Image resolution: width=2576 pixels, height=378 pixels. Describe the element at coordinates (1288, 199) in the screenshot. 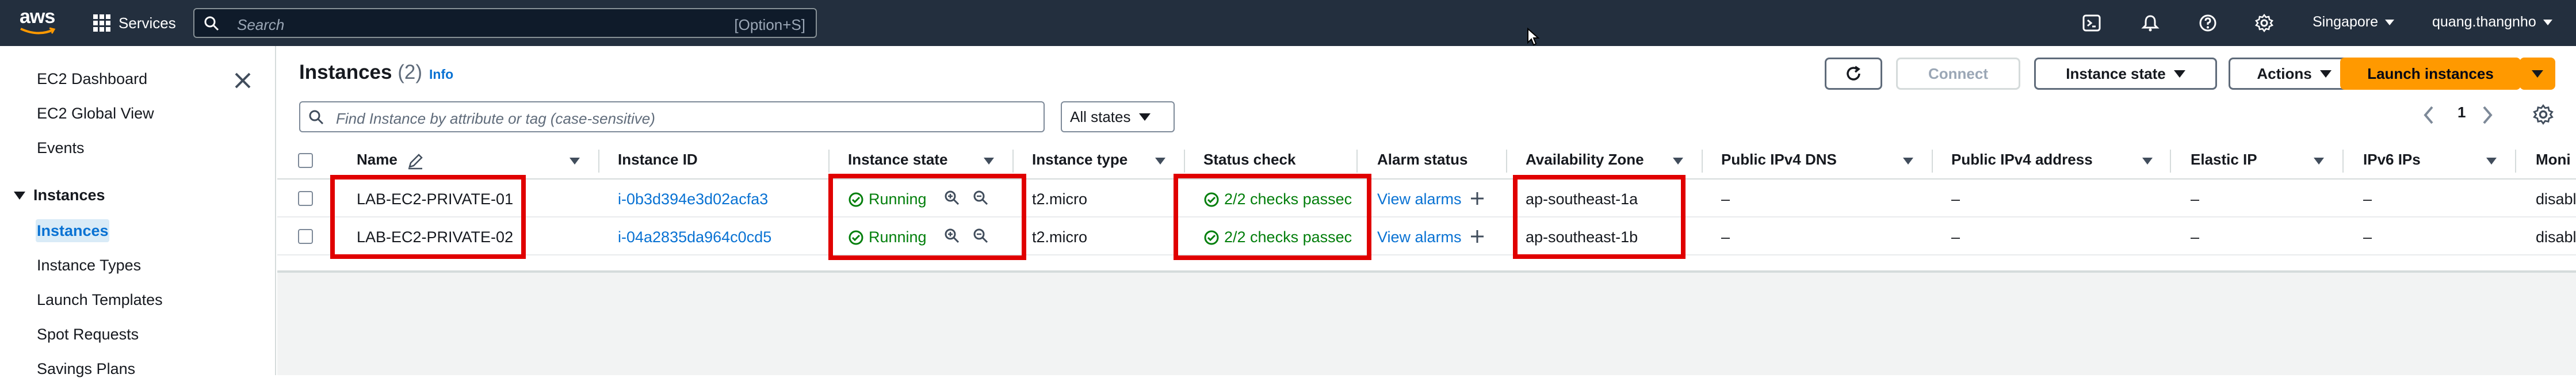

I see `status-check-text: 2/2 checks passec` at that location.